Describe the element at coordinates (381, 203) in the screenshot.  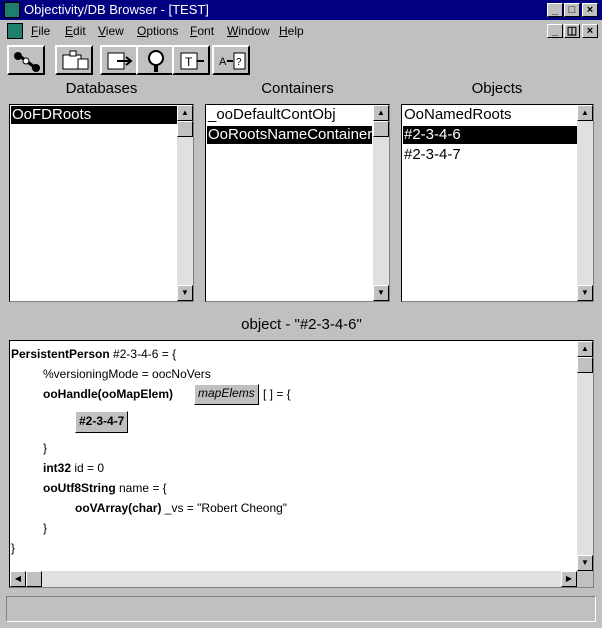
I see `containers-scrollbar: ▲ ▼` at that location.